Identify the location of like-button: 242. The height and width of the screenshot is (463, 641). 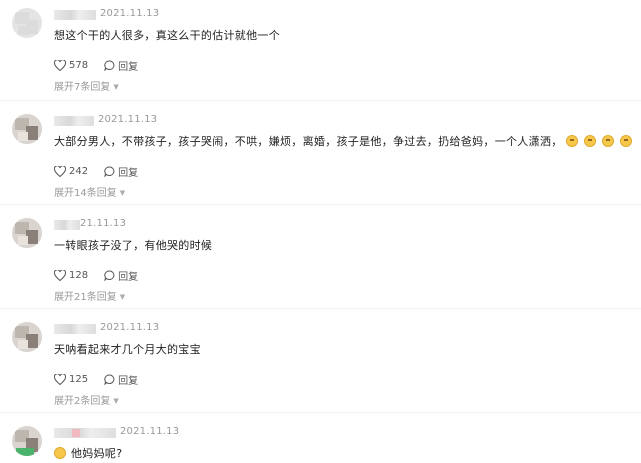
(71, 171).